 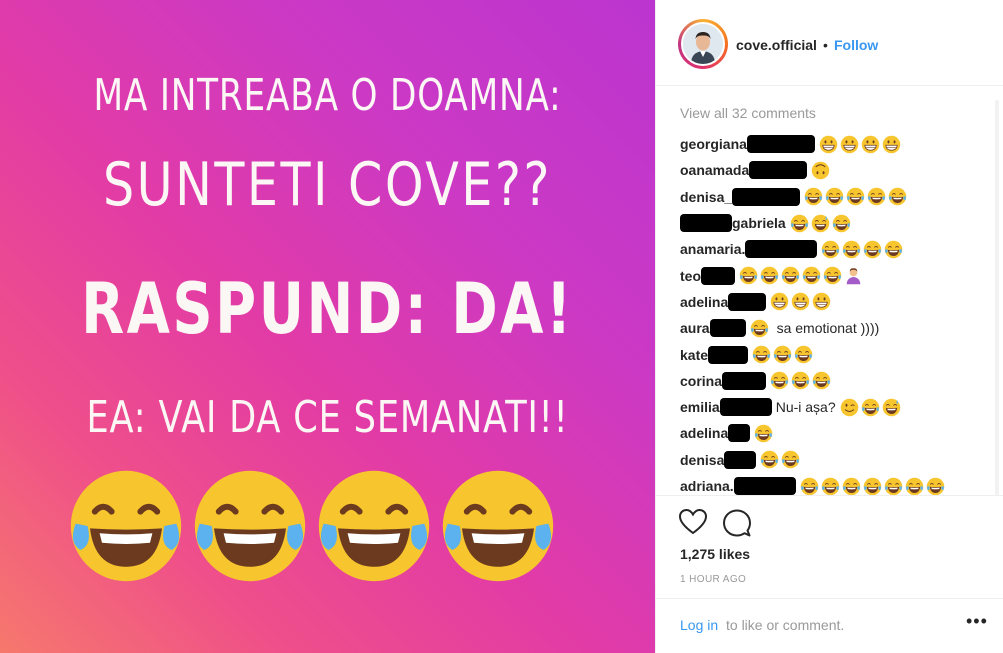 I want to click on follow-button: Follow, so click(x=856, y=45).